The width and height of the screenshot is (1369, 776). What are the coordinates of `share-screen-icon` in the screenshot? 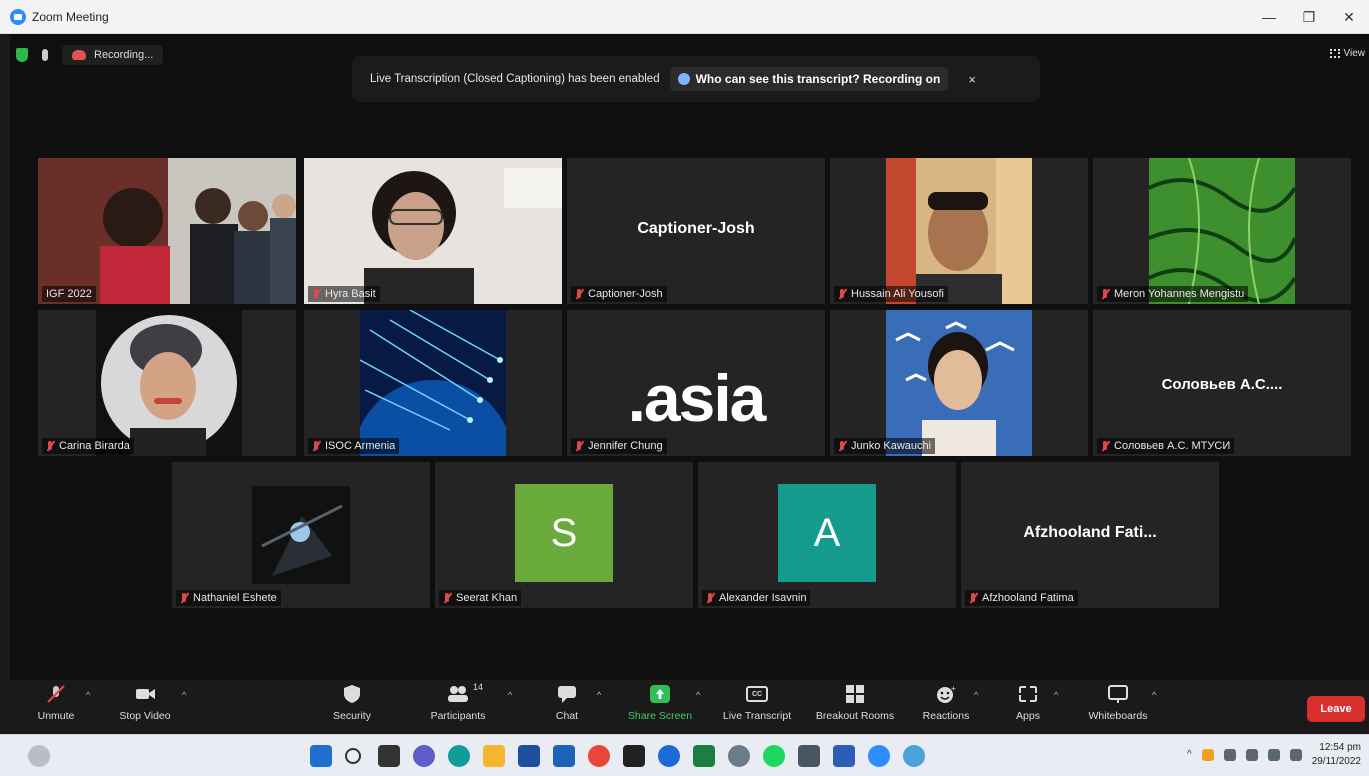 It's located at (660, 694).